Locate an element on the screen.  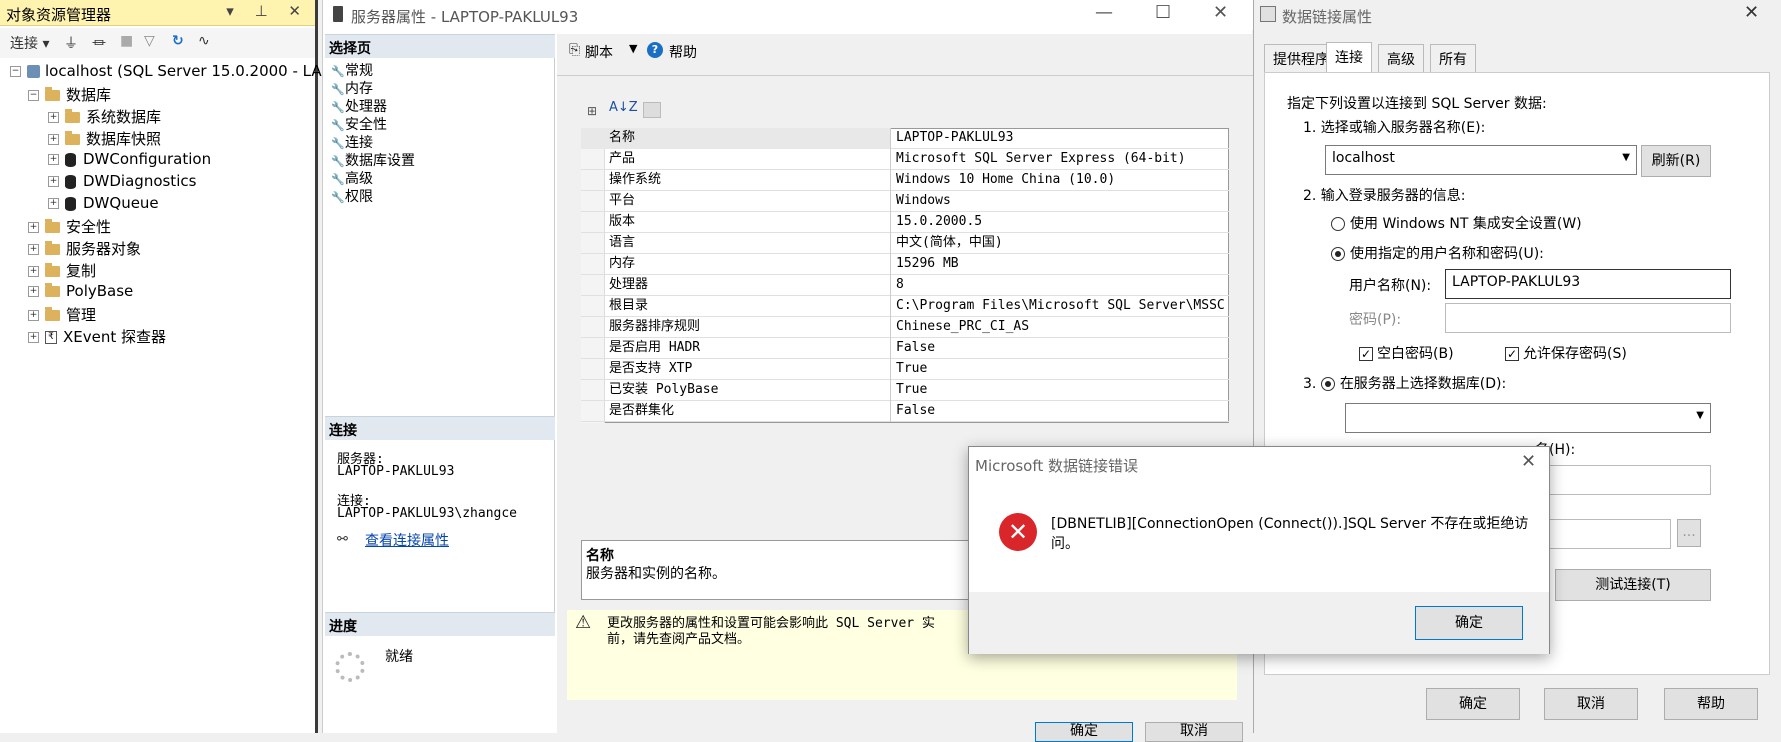
database-combobox: ▼ is located at coordinates (1528, 418).